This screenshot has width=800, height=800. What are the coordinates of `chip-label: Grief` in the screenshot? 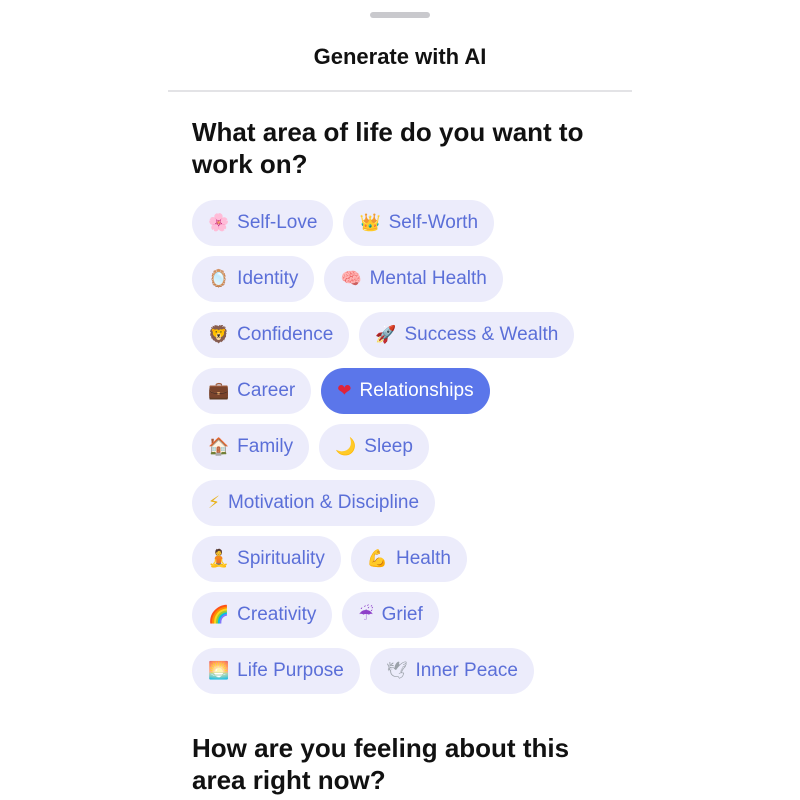 It's located at (402, 614).